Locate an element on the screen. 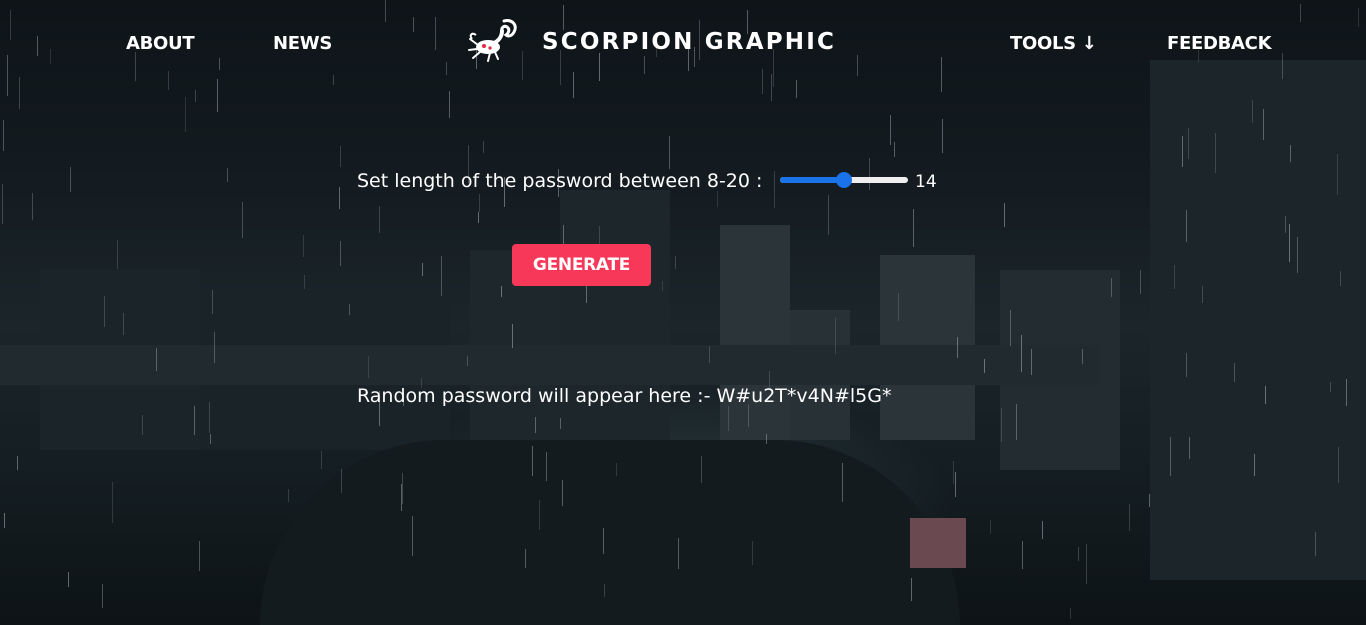 Image resolution: width=1366 pixels, height=625 pixels. brand-logo: SCORPION GRAPHIC is located at coordinates (652, 42).